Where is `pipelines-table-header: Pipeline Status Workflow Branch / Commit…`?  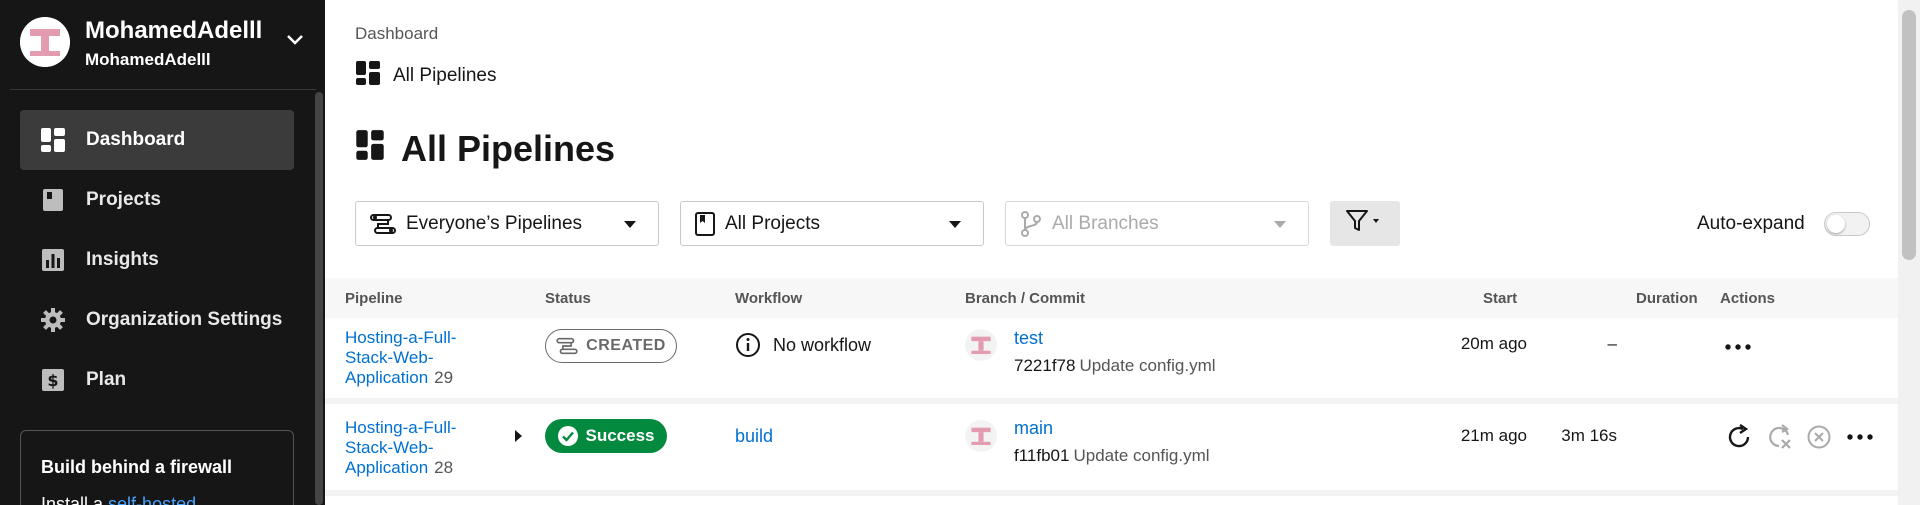 pipelines-table-header: Pipeline Status Workflow Branch / Commit… is located at coordinates (1112, 298).